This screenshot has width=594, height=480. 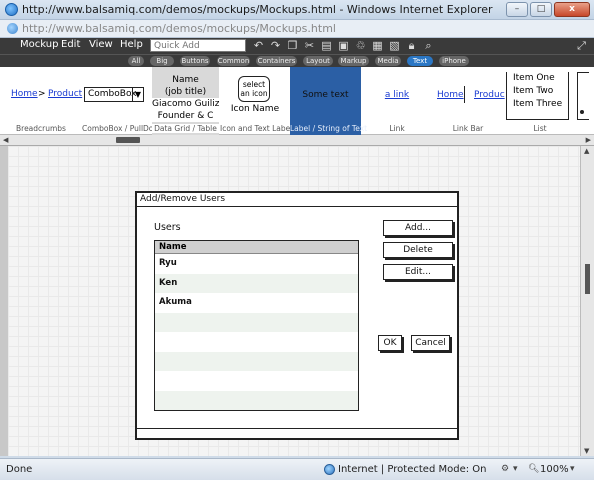 I want to click on category-big: Big, so click(x=162, y=61).